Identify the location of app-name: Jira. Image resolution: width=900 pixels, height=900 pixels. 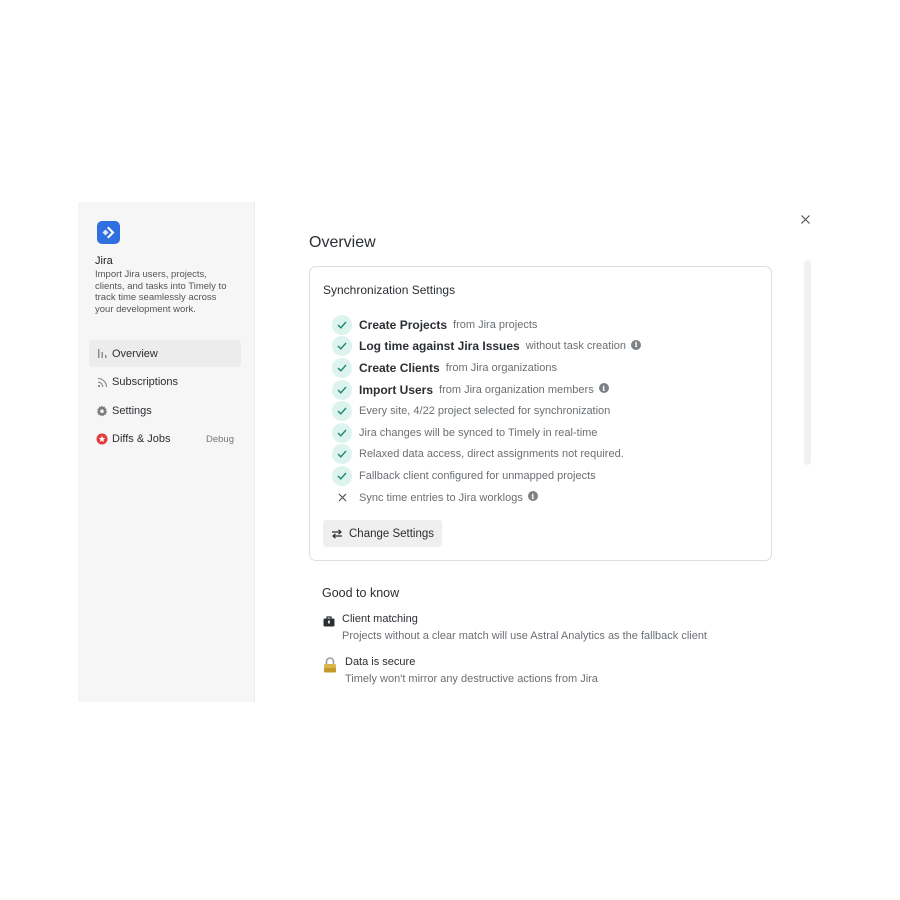
(104, 261).